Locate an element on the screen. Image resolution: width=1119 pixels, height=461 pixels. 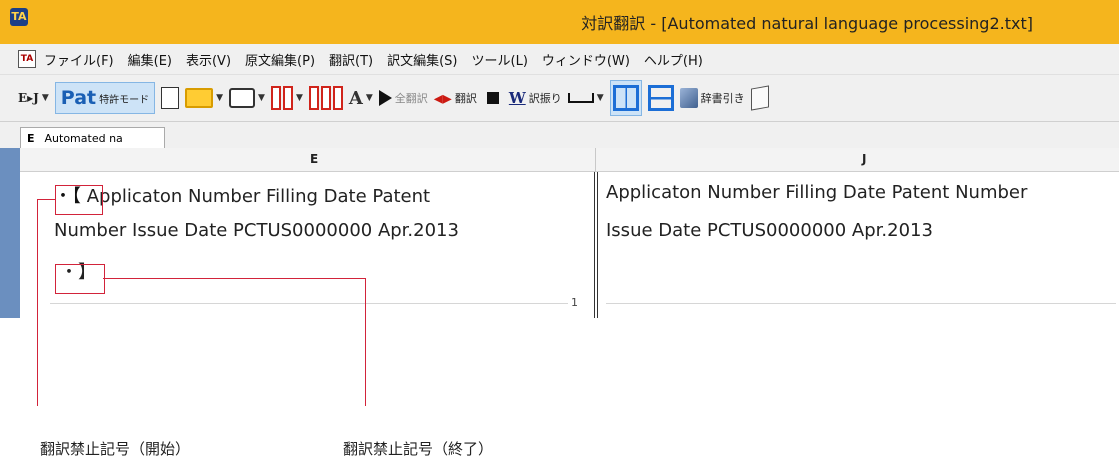
translate-label: 翻訳 is located at coordinates (465, 98).